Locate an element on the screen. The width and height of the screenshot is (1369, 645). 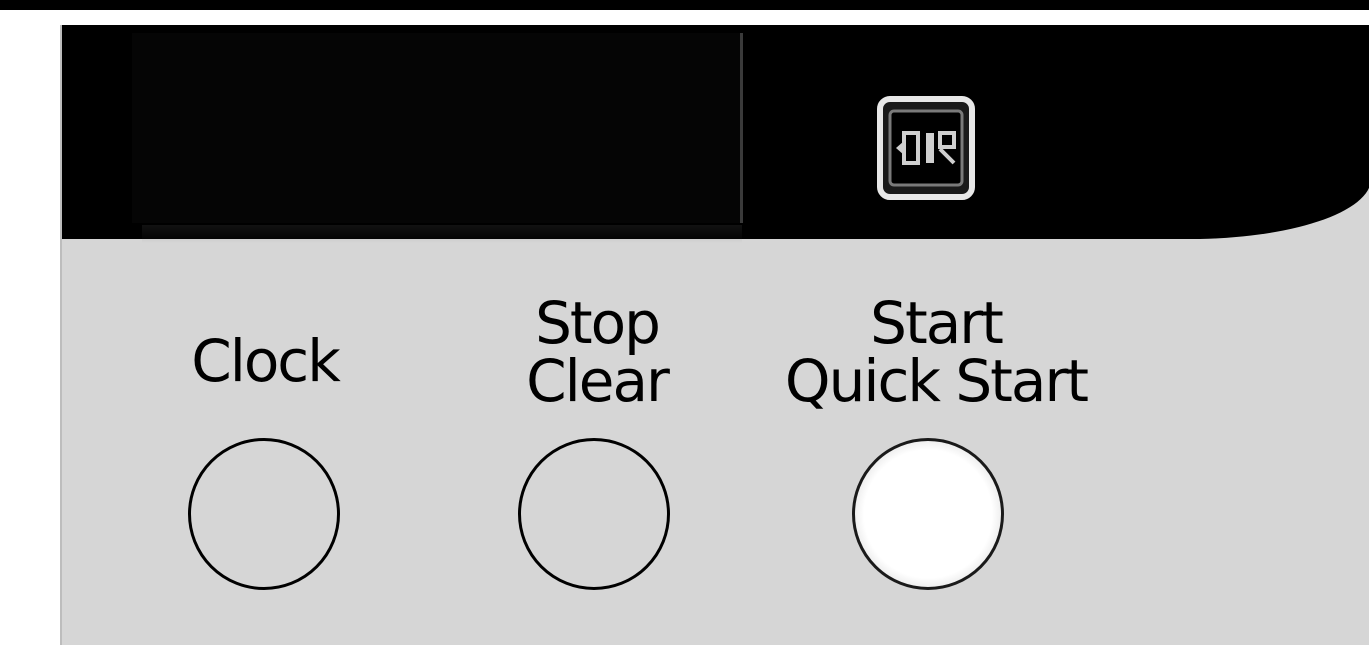
display-indicator-icon is located at coordinates (926, 148).